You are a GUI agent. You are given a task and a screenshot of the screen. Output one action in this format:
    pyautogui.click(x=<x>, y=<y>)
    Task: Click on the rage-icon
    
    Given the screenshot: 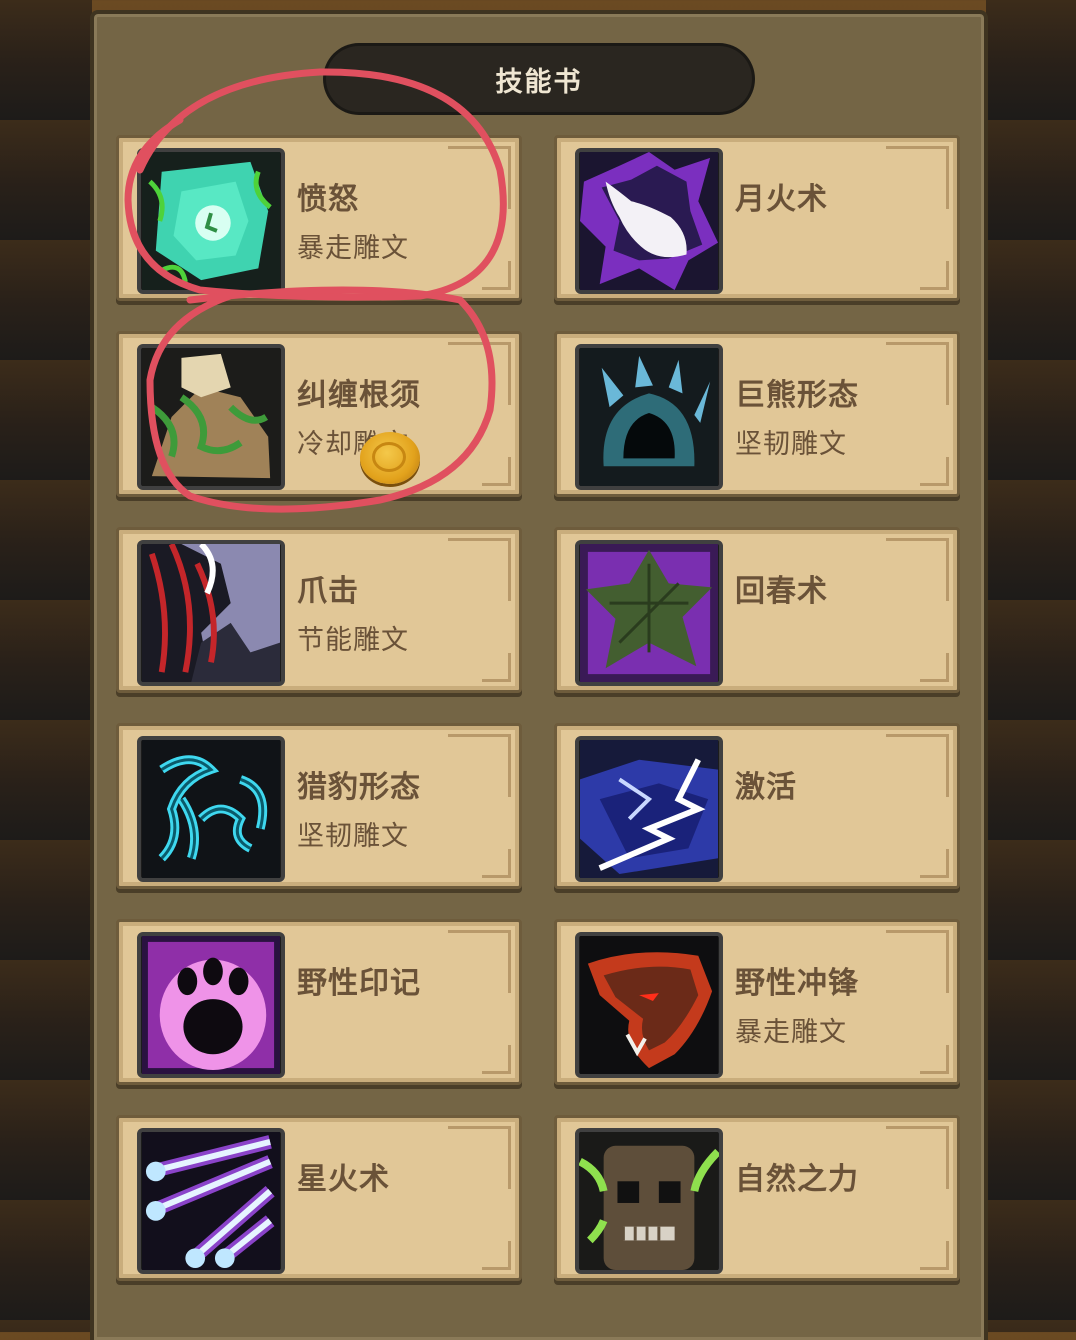 What is the action you would take?
    pyautogui.click(x=211, y=221)
    